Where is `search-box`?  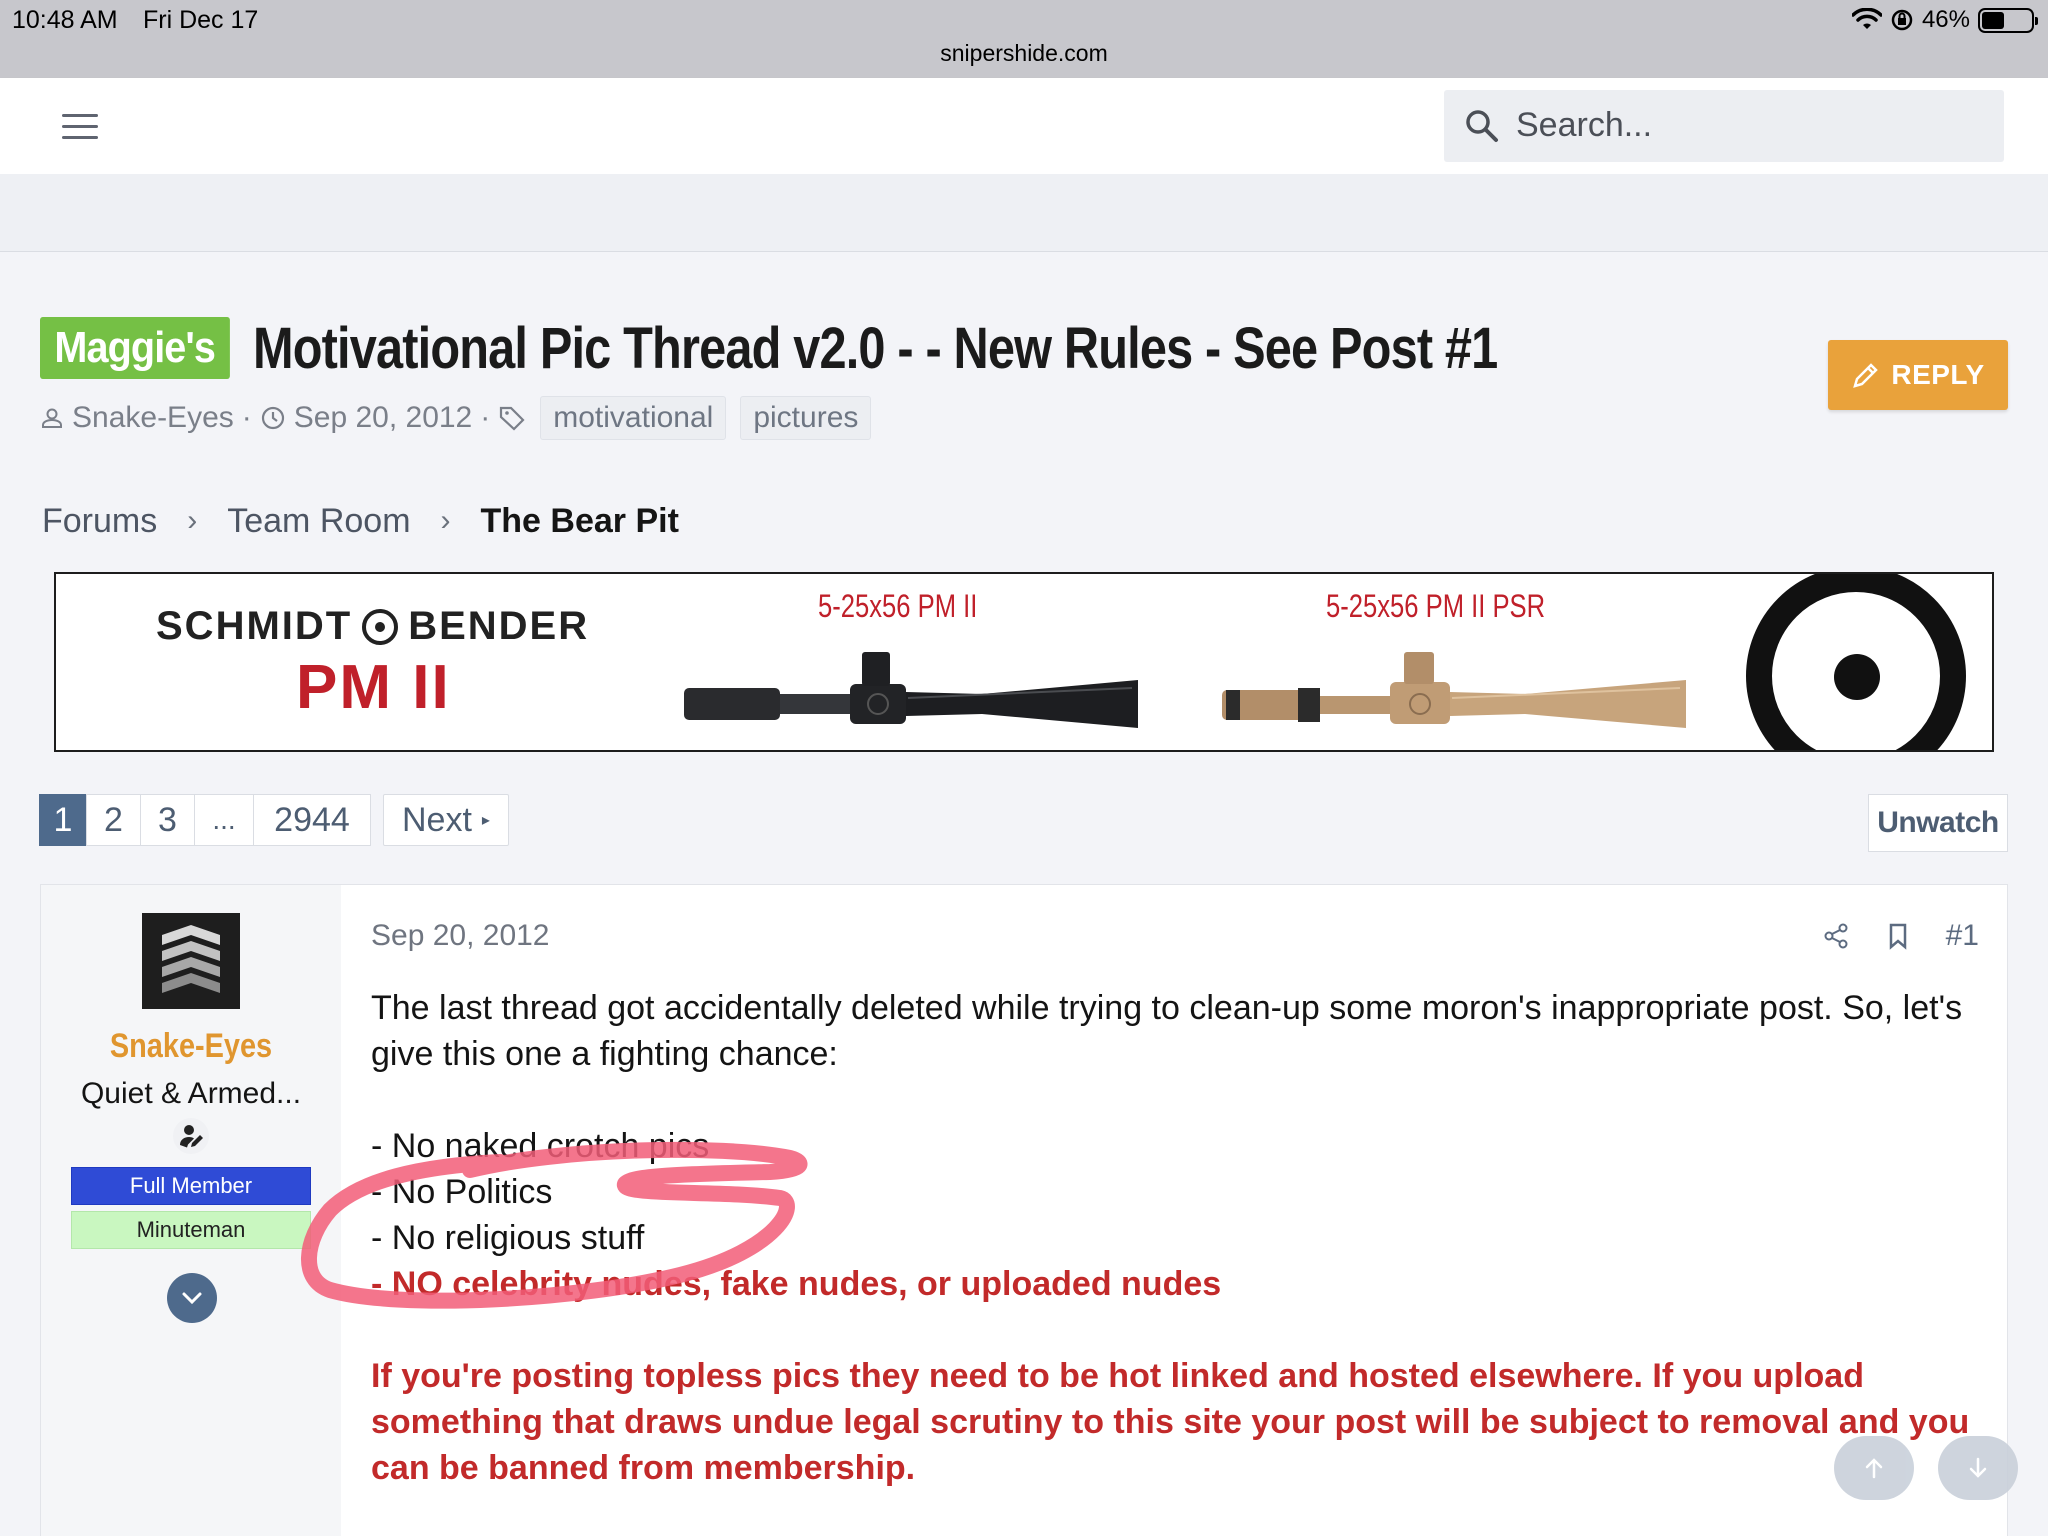
search-box is located at coordinates (1724, 126).